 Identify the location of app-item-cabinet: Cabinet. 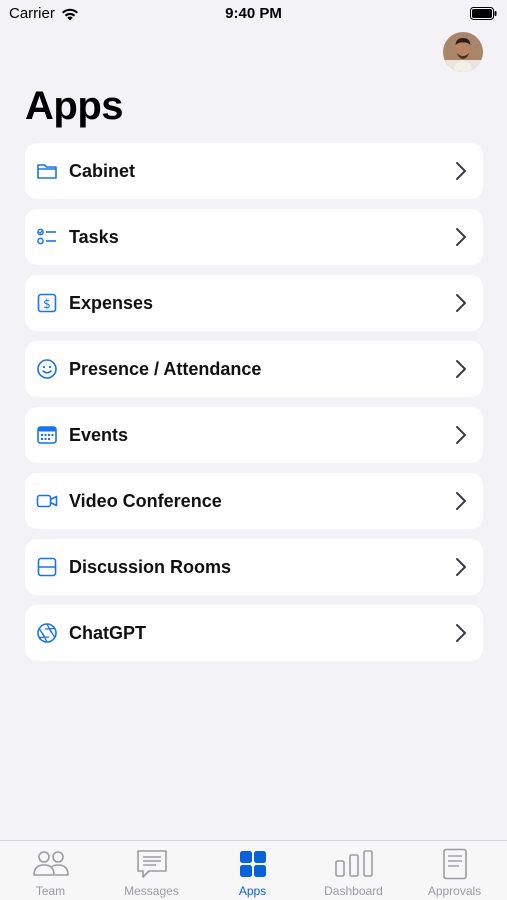
(254, 171).